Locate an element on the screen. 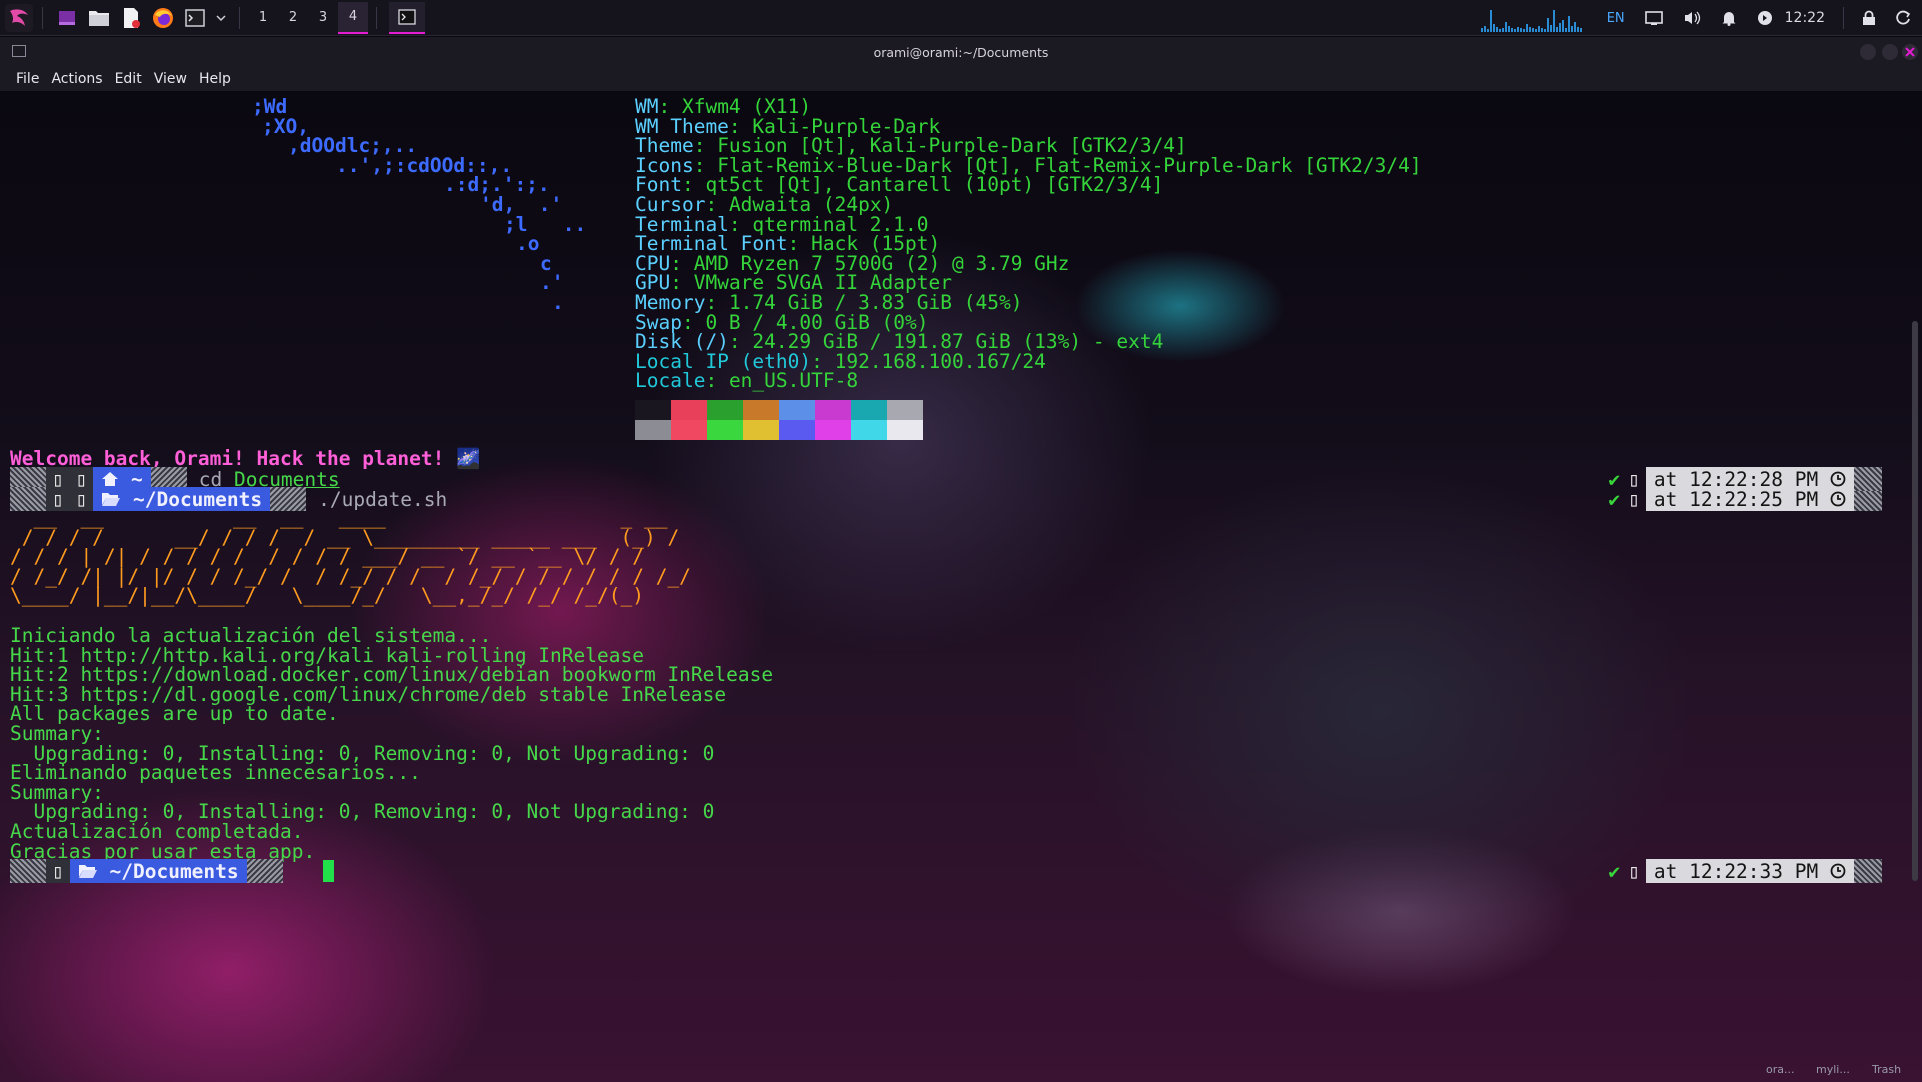 This screenshot has width=1922, height=1082. window-titlebar: orami@orami:~/Documents is located at coordinates (961, 52).